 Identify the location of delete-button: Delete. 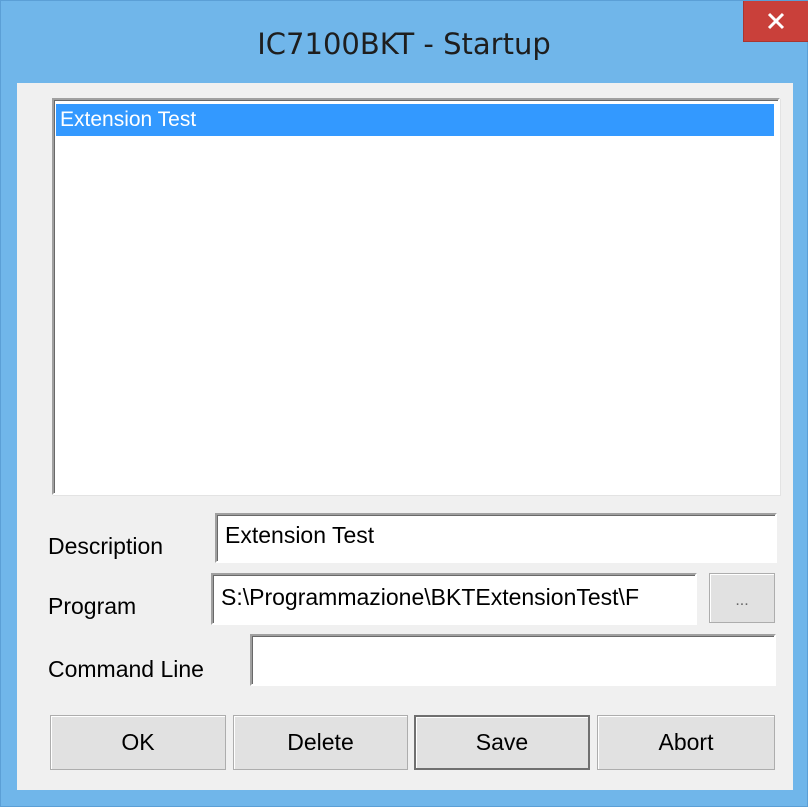
(320, 742).